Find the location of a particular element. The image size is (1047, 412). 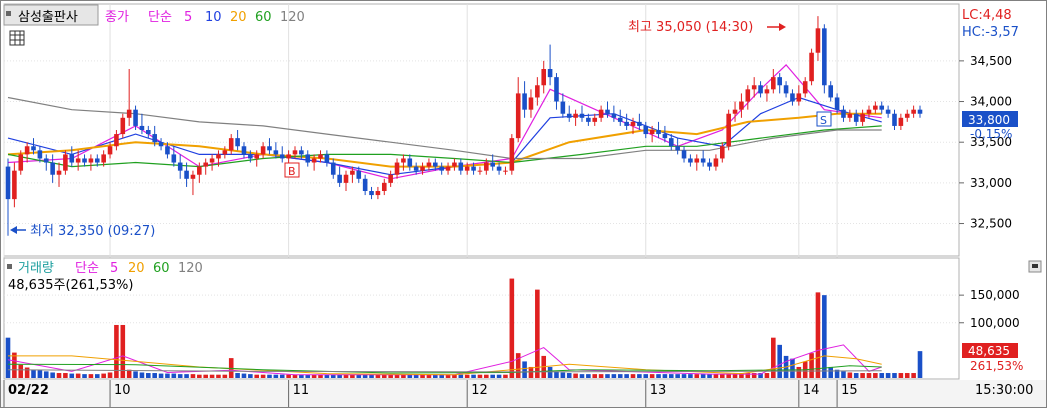

buy-marker-label: B is located at coordinates (292, 171).